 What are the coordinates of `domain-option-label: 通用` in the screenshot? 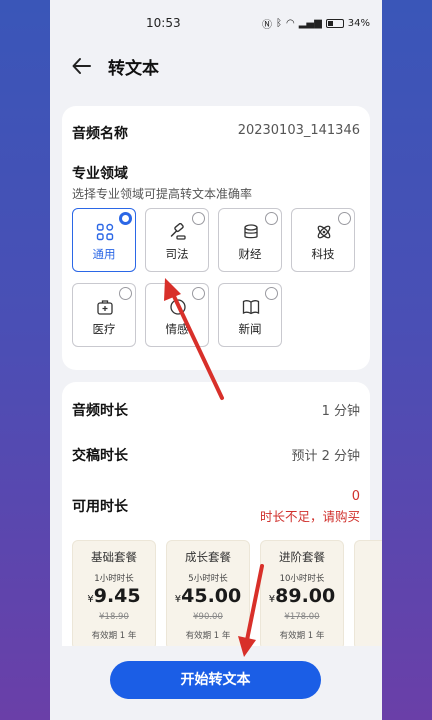 It's located at (104, 254).